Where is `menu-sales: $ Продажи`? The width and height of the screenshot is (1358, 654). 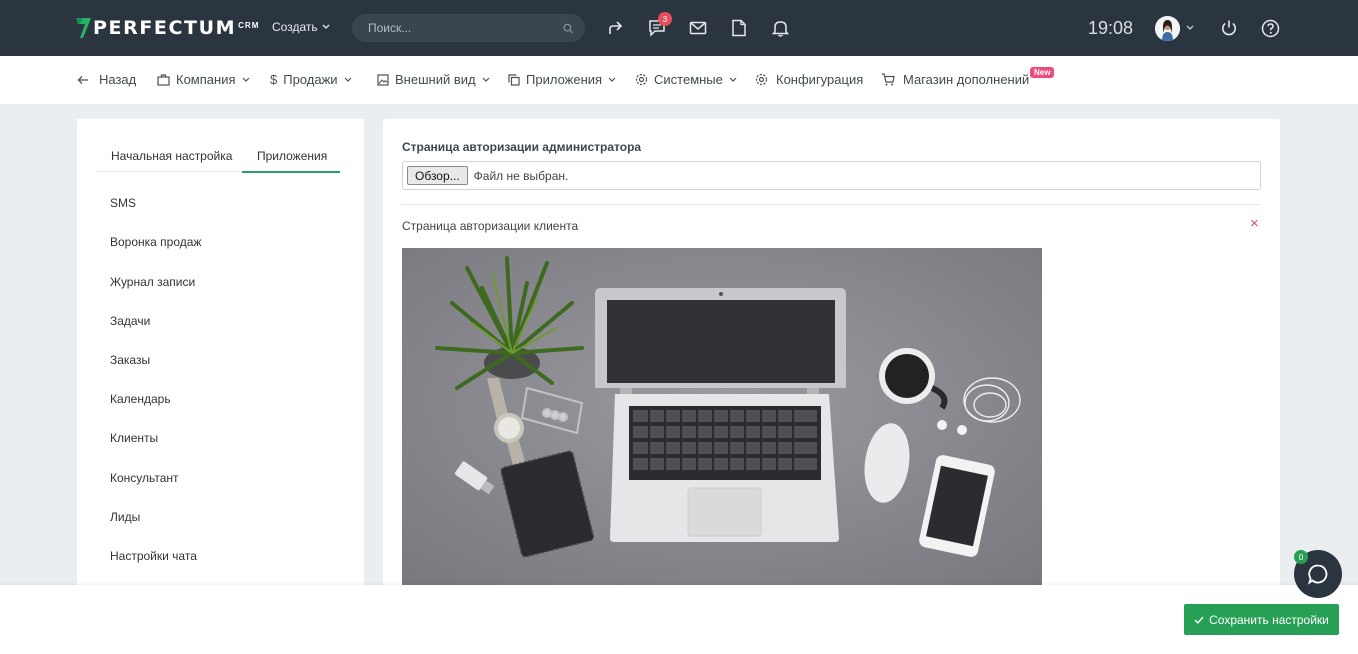 menu-sales: $ Продажи is located at coordinates (311, 79).